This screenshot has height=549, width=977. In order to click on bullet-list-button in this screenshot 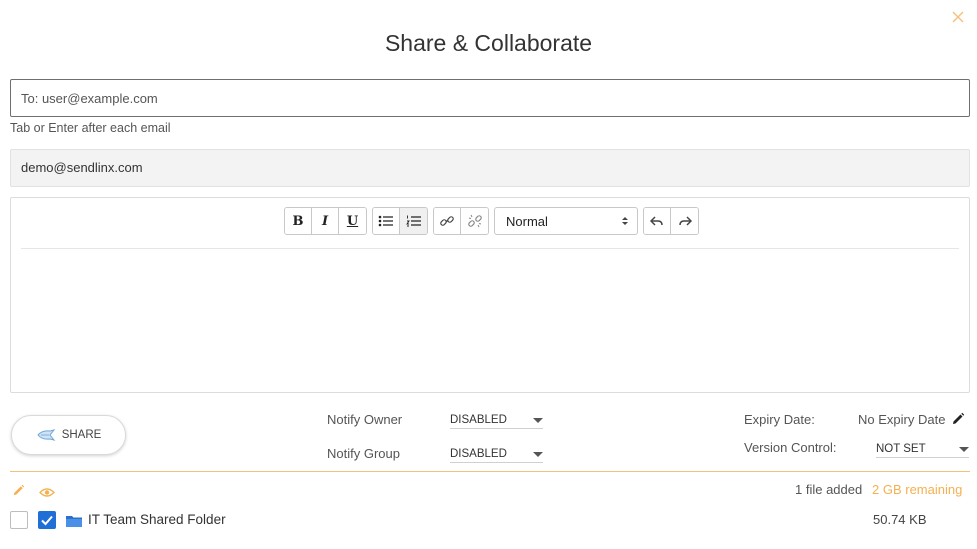, I will do `click(386, 221)`.